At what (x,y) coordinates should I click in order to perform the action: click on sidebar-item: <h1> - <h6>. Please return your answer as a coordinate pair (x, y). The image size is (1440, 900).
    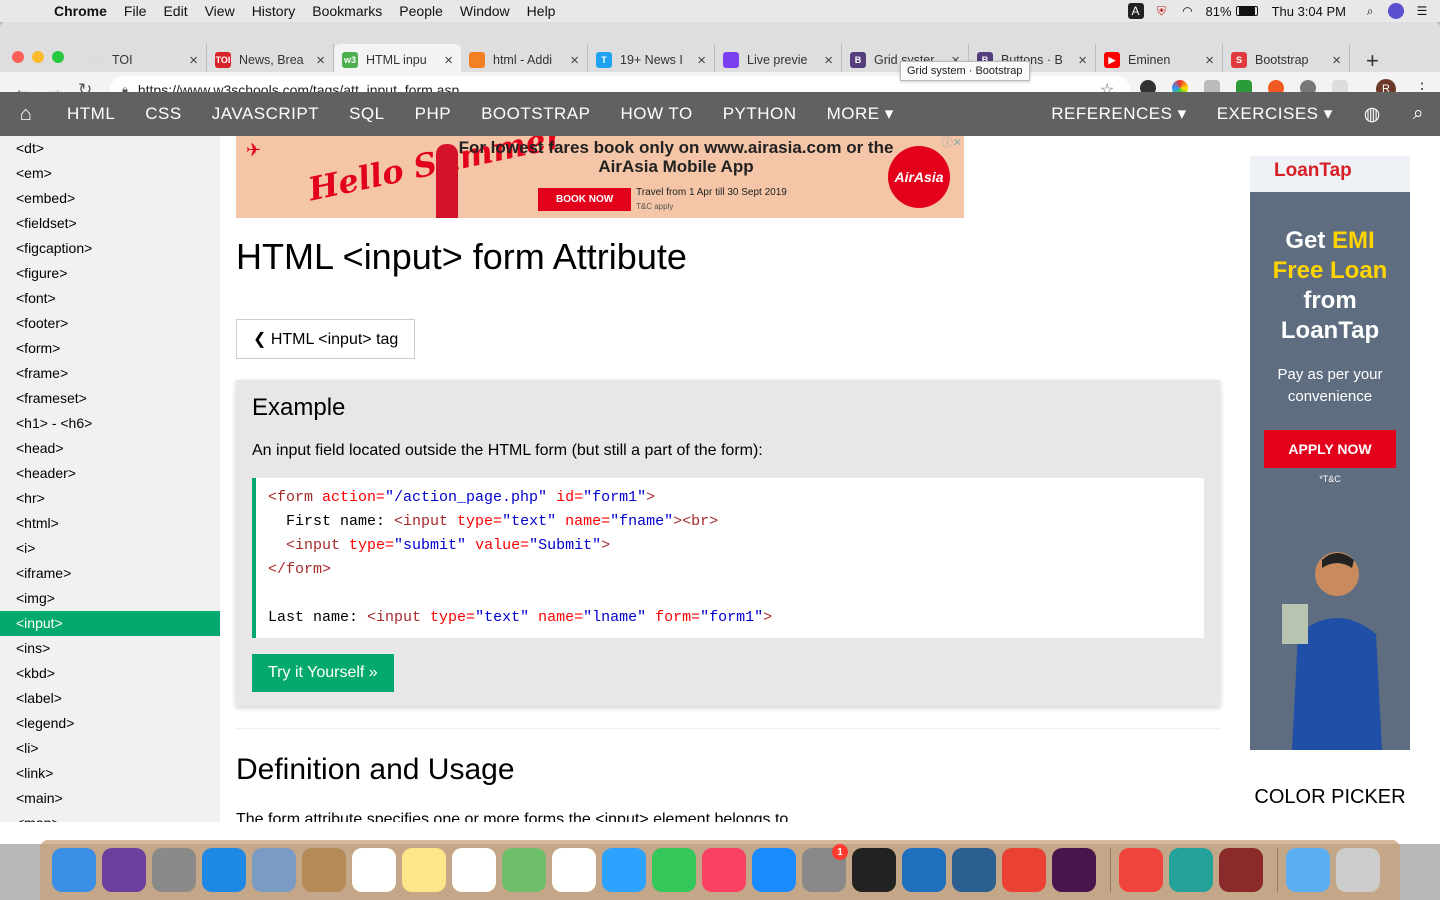
    Looking at the image, I should click on (110, 423).